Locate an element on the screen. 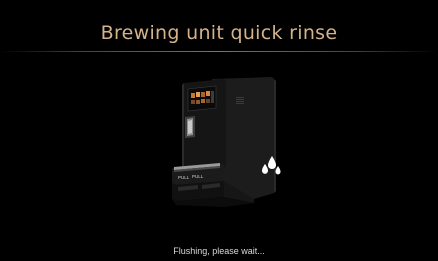 Image resolution: width=438 pixels, height=261 pixels. title-divider is located at coordinates (219, 51).